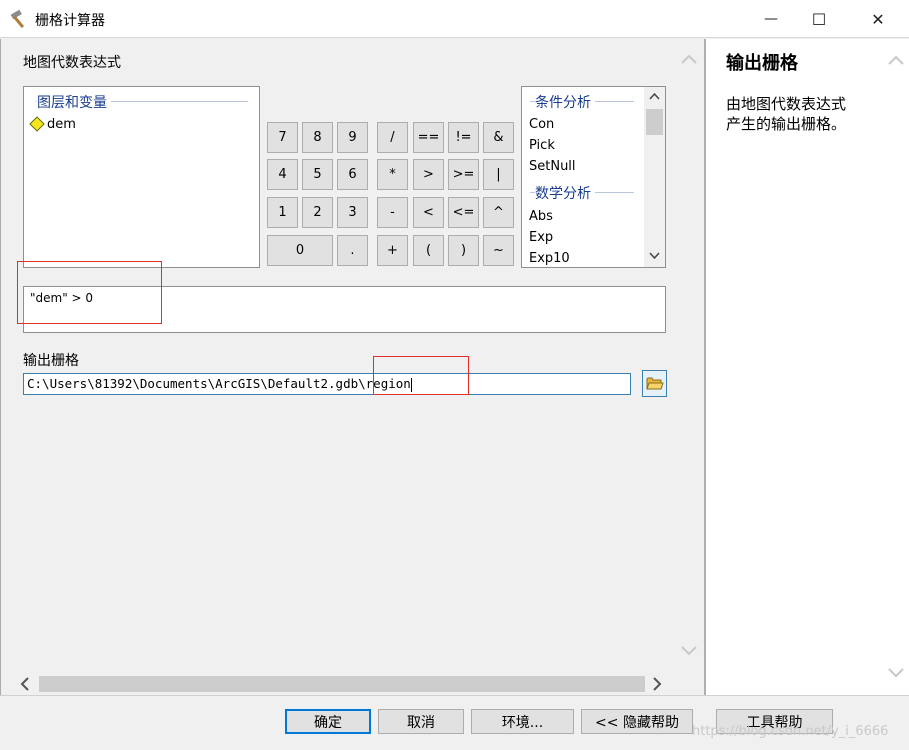 The image size is (909, 750). What do you see at coordinates (541, 216) in the screenshot?
I see `function-item: Abs` at bounding box center [541, 216].